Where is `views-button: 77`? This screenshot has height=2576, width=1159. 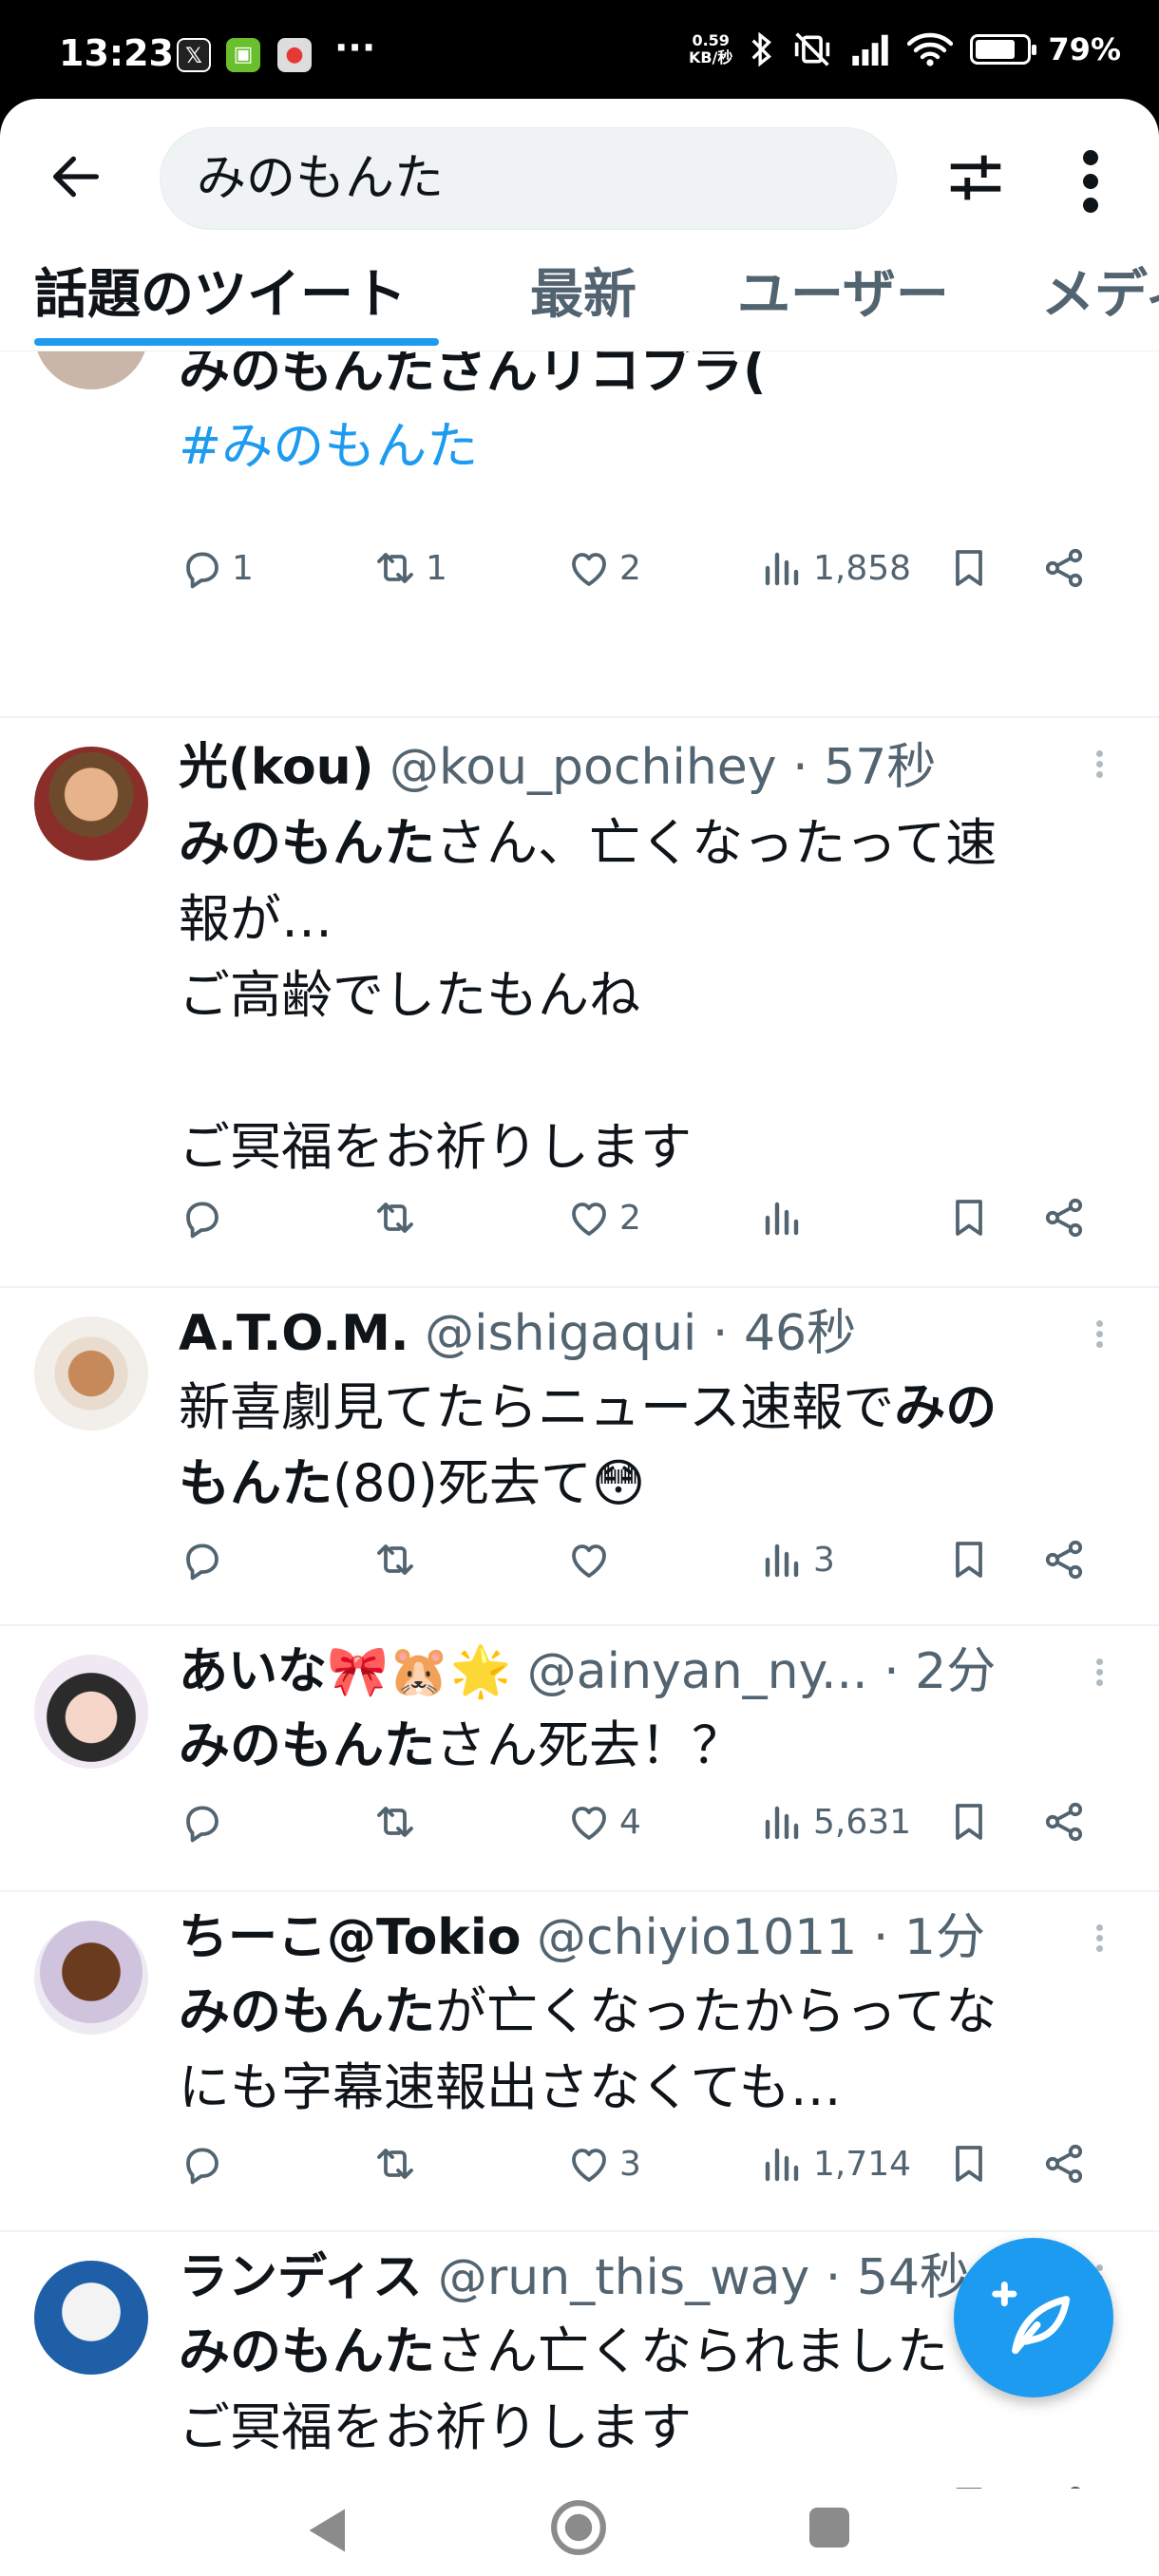
views-button: 77 is located at coordinates (808, 2483).